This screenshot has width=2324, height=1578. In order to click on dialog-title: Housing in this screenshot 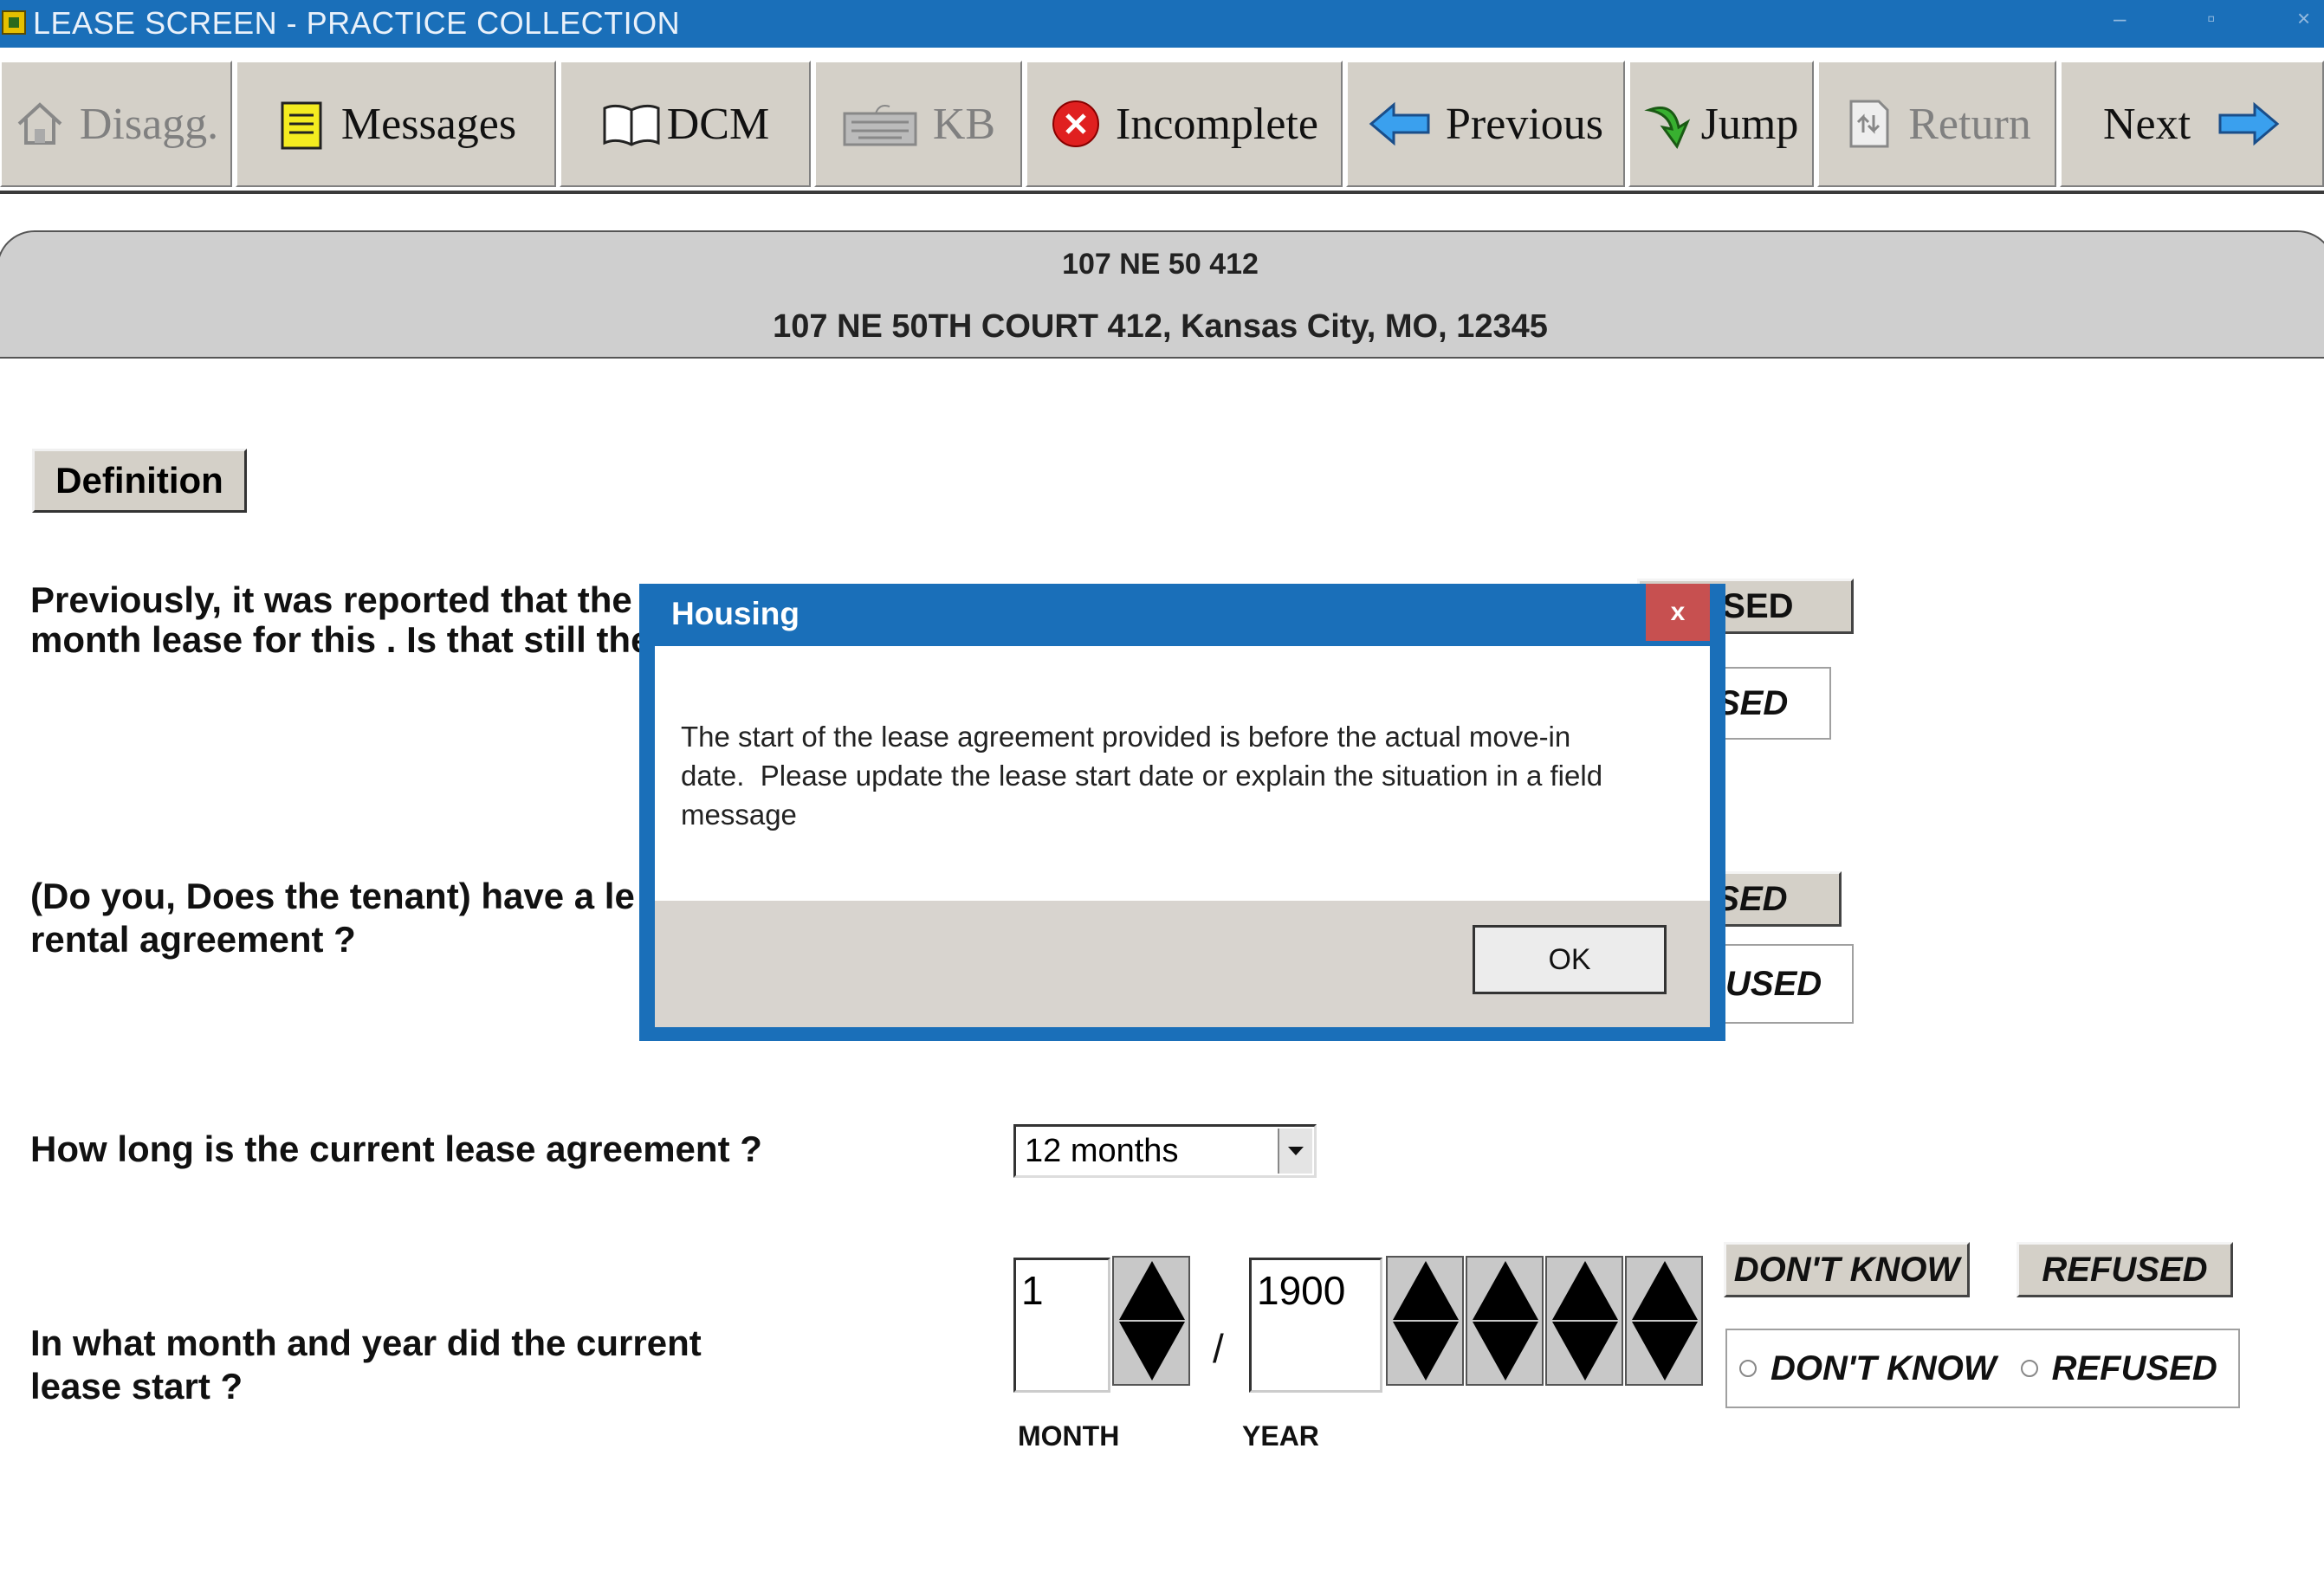, I will do `click(735, 613)`.